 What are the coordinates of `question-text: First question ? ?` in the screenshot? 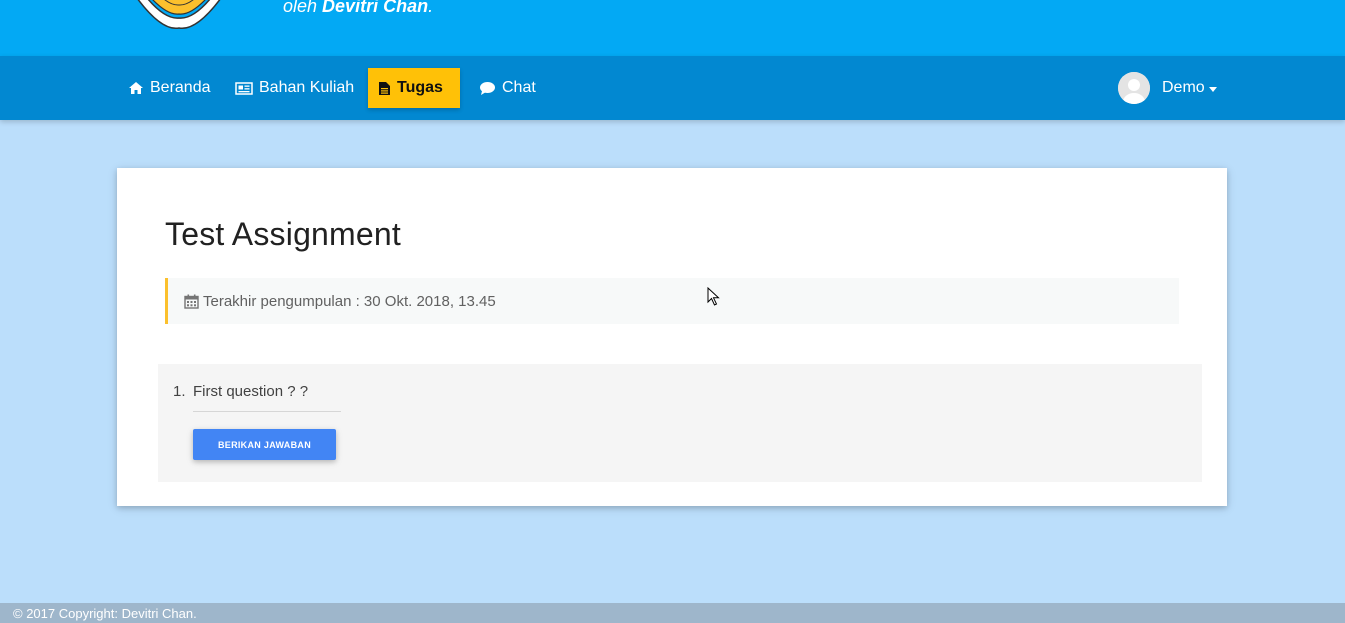 It's located at (251, 391).